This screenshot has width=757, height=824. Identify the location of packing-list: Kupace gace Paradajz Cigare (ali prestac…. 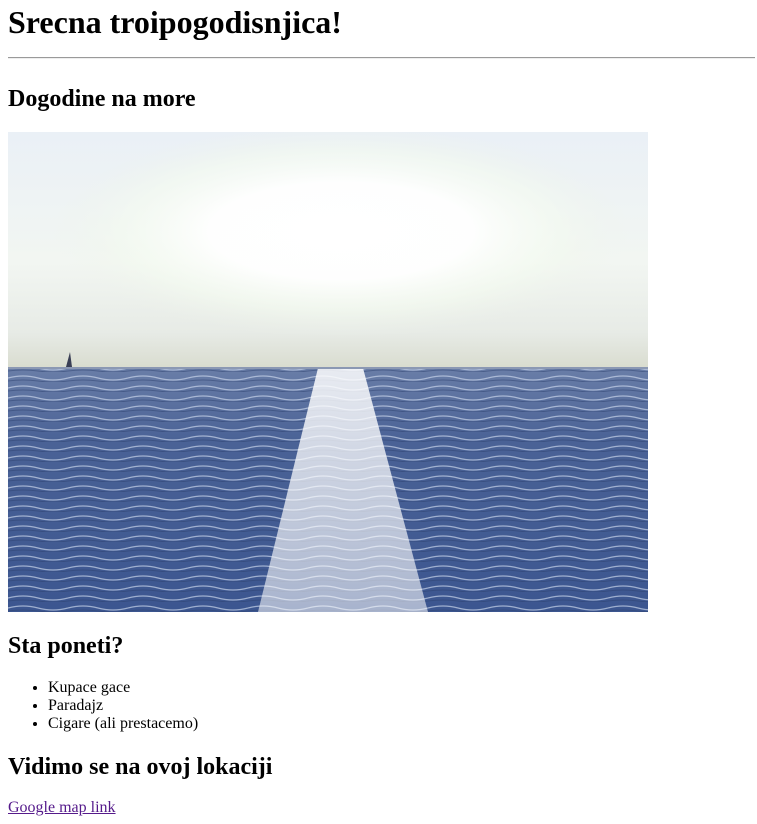
(103, 706).